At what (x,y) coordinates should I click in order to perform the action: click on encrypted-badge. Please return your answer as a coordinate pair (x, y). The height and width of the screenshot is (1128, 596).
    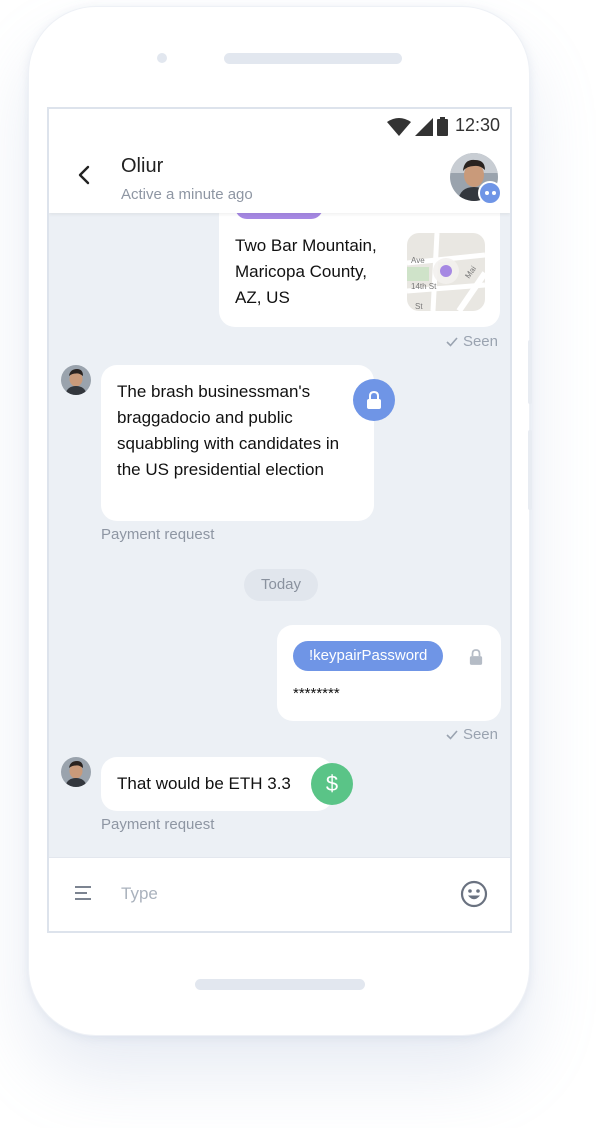
    Looking at the image, I should click on (374, 400).